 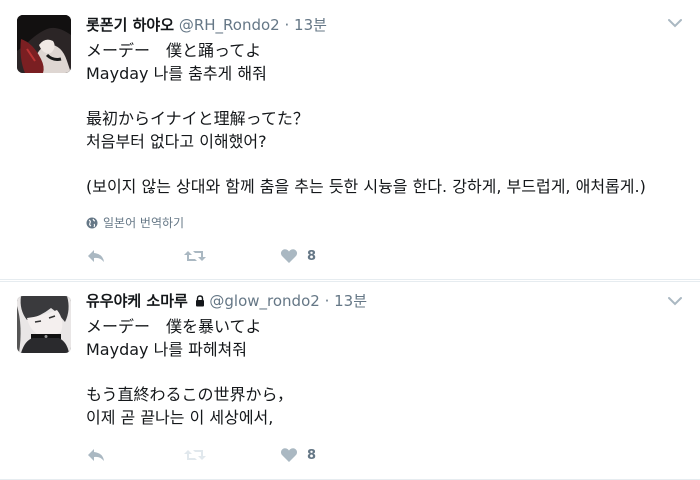 I want to click on username: @RH_Rondo2, so click(x=229, y=25).